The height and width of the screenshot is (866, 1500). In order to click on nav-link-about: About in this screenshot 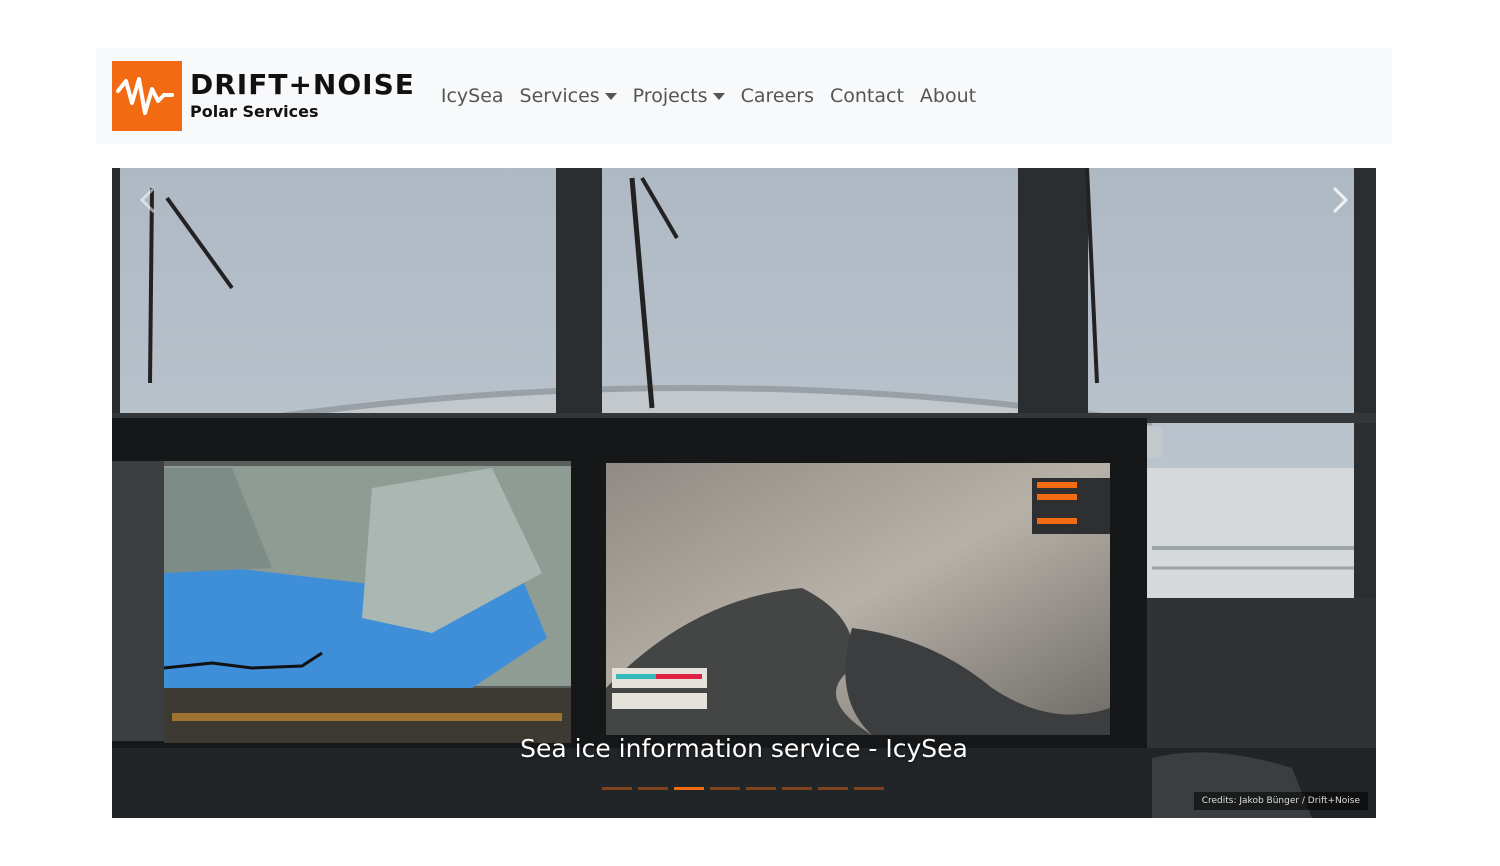, I will do `click(948, 96)`.